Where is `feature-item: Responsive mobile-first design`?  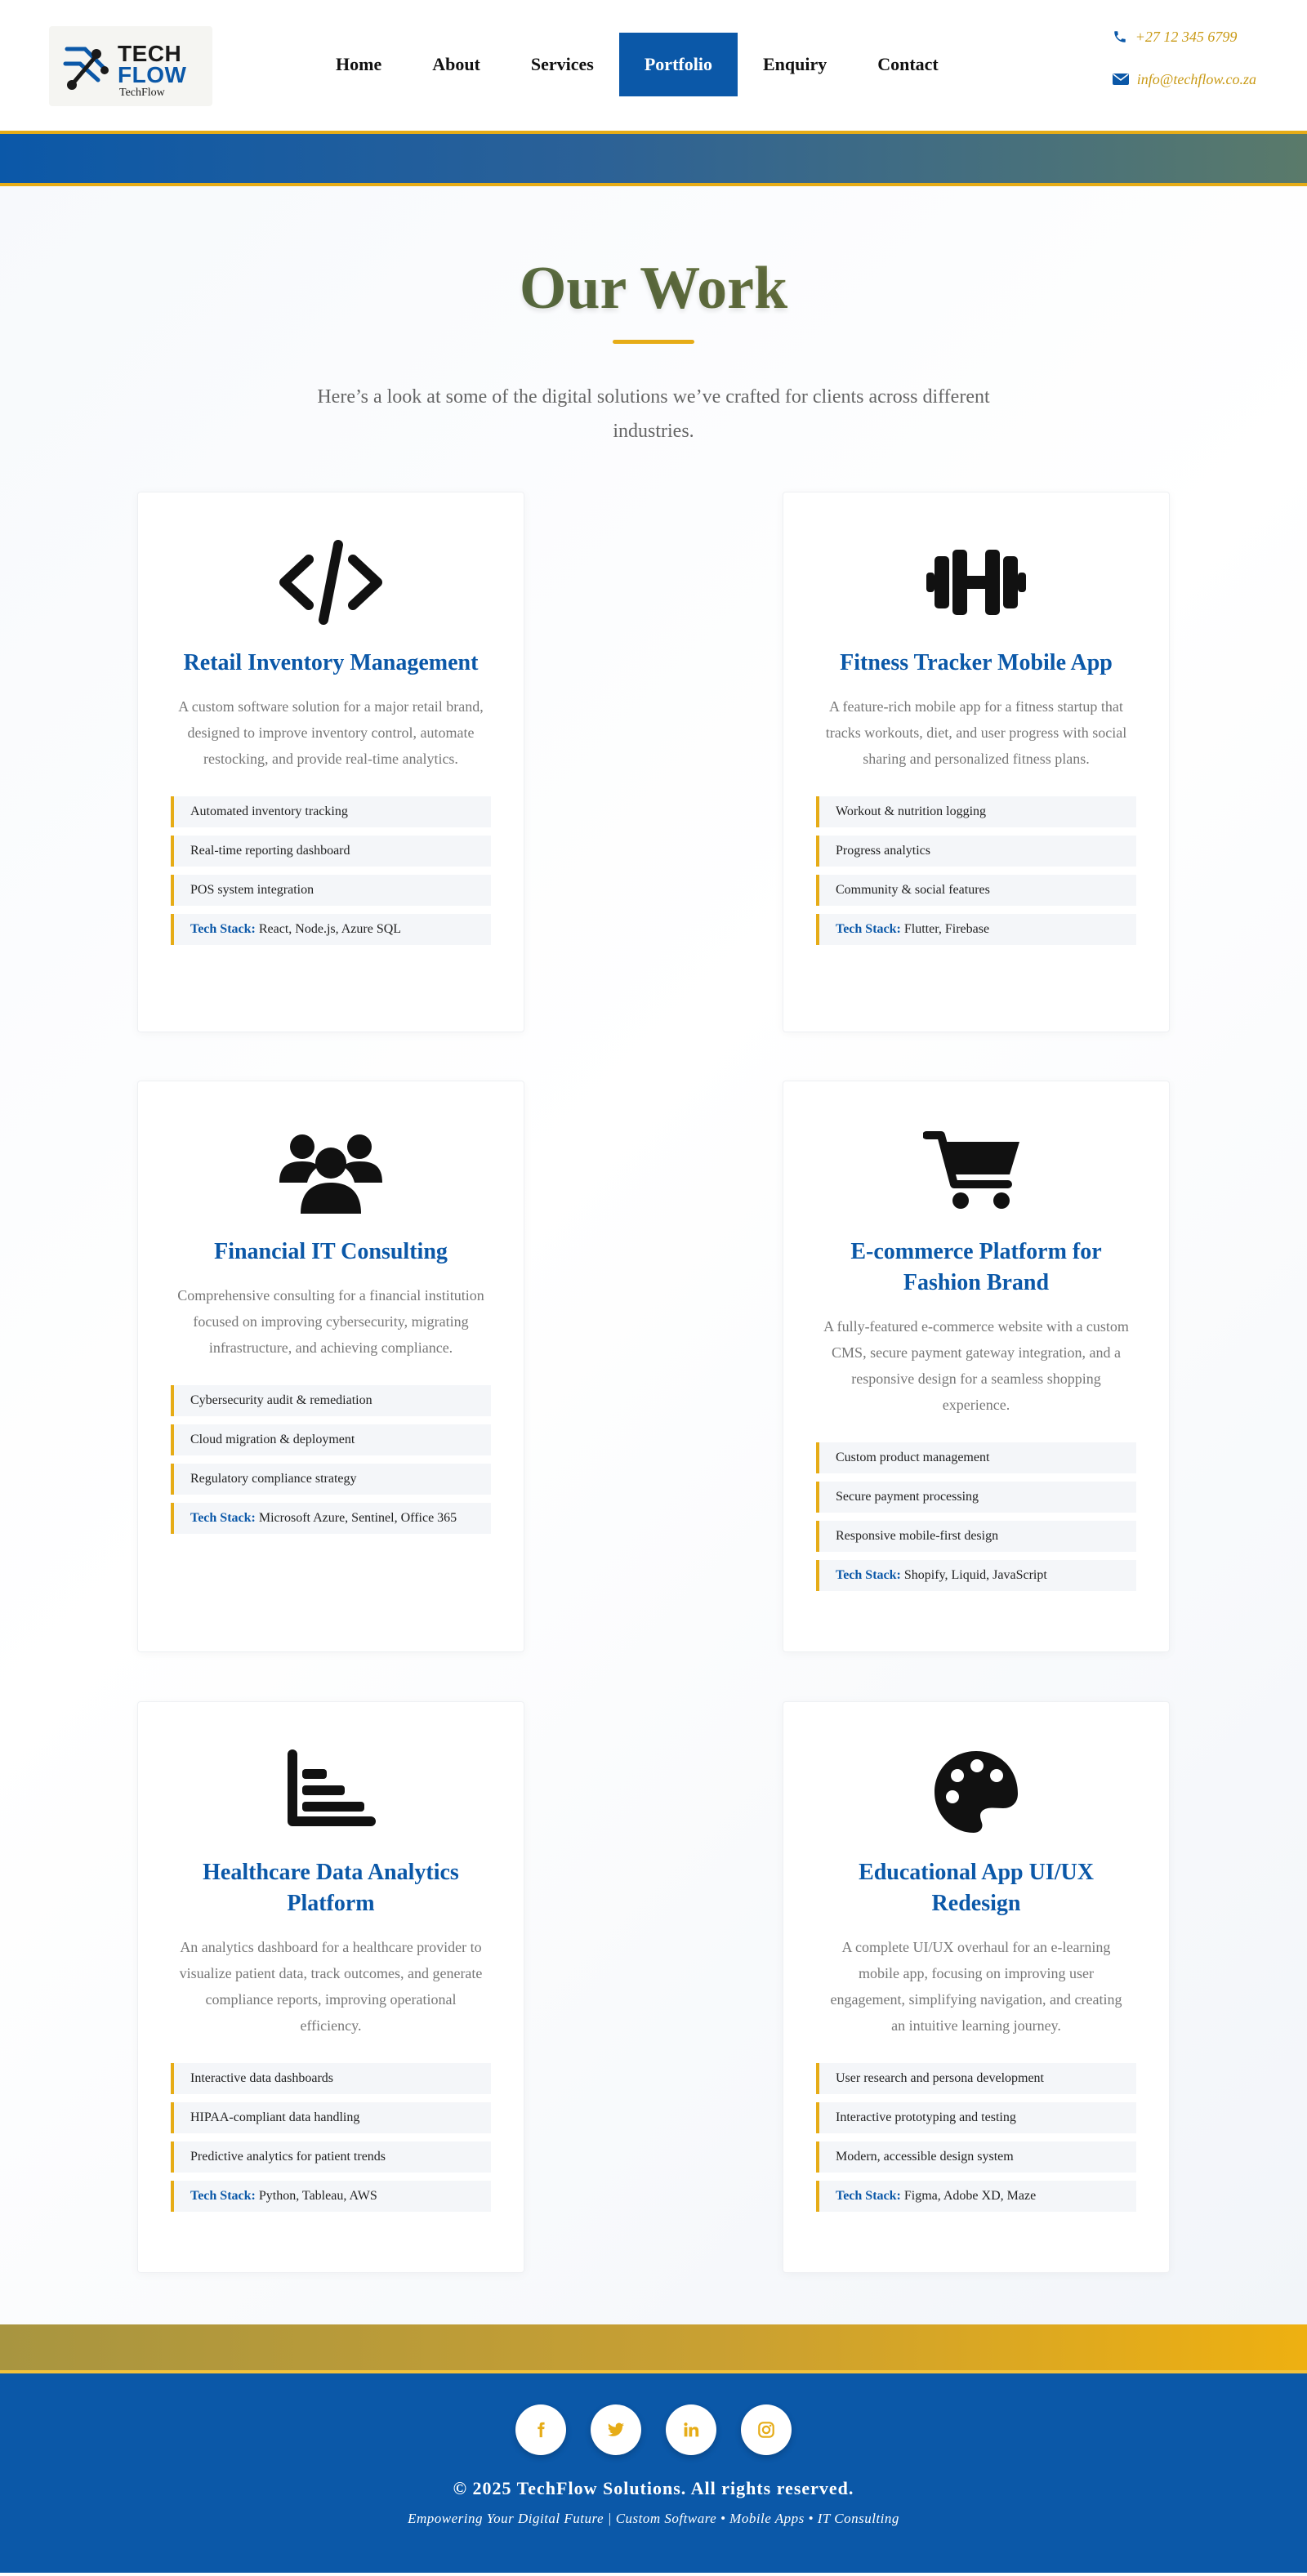
feature-item: Responsive mobile-first design is located at coordinates (976, 1536).